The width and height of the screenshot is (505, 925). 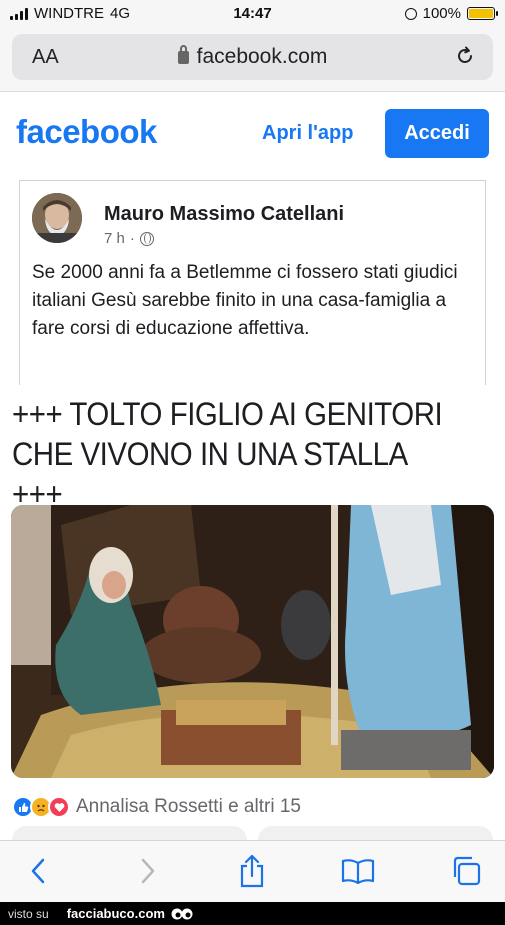 I want to click on tabs-button, so click(x=466, y=871).